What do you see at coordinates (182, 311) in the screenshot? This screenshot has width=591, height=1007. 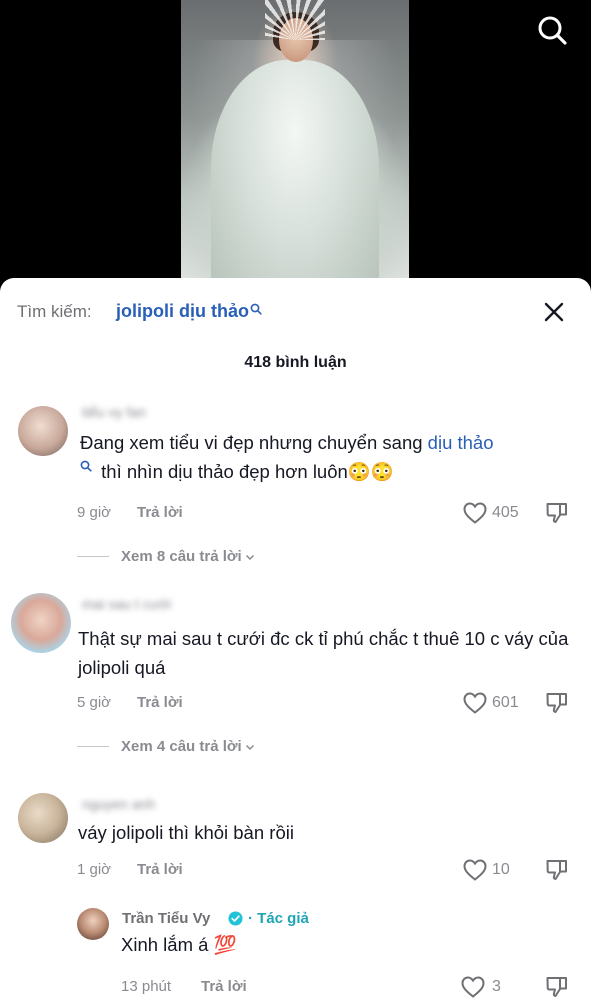 I see `search-term-text: jolipoli dịu thảo` at bounding box center [182, 311].